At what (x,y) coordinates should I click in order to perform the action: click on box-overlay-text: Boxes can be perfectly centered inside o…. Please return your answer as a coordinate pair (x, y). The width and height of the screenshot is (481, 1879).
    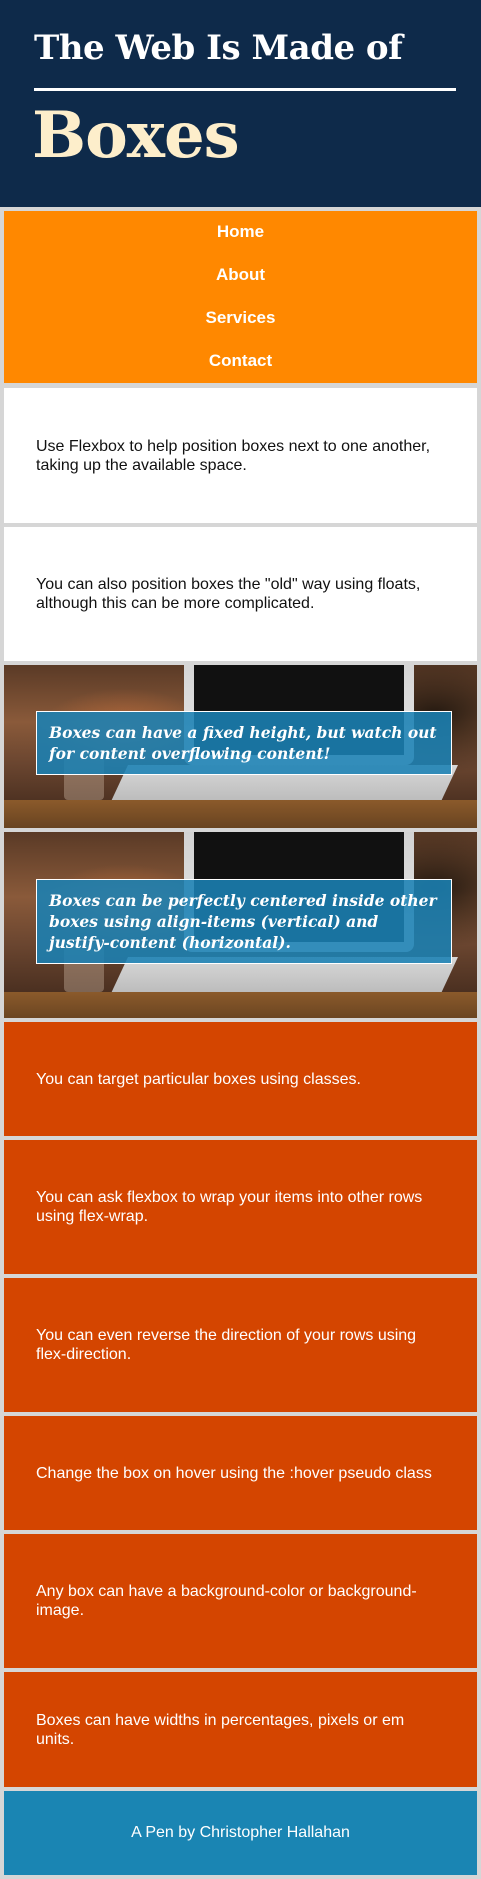
    Looking at the image, I should click on (244, 921).